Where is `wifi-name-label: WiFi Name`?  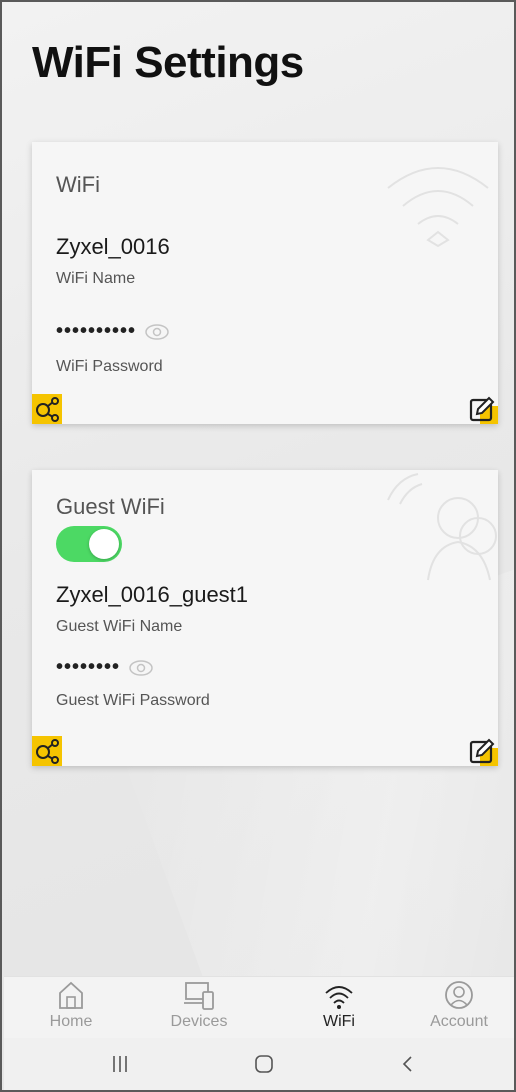
wifi-name-label: WiFi Name is located at coordinates (96, 278).